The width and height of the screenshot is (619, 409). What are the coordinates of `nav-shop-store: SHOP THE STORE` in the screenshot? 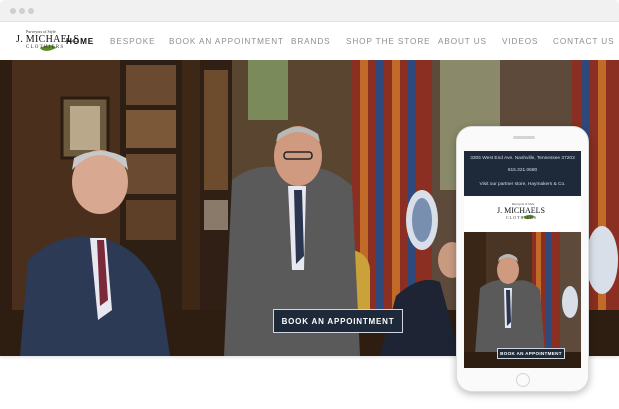 It's located at (388, 41).